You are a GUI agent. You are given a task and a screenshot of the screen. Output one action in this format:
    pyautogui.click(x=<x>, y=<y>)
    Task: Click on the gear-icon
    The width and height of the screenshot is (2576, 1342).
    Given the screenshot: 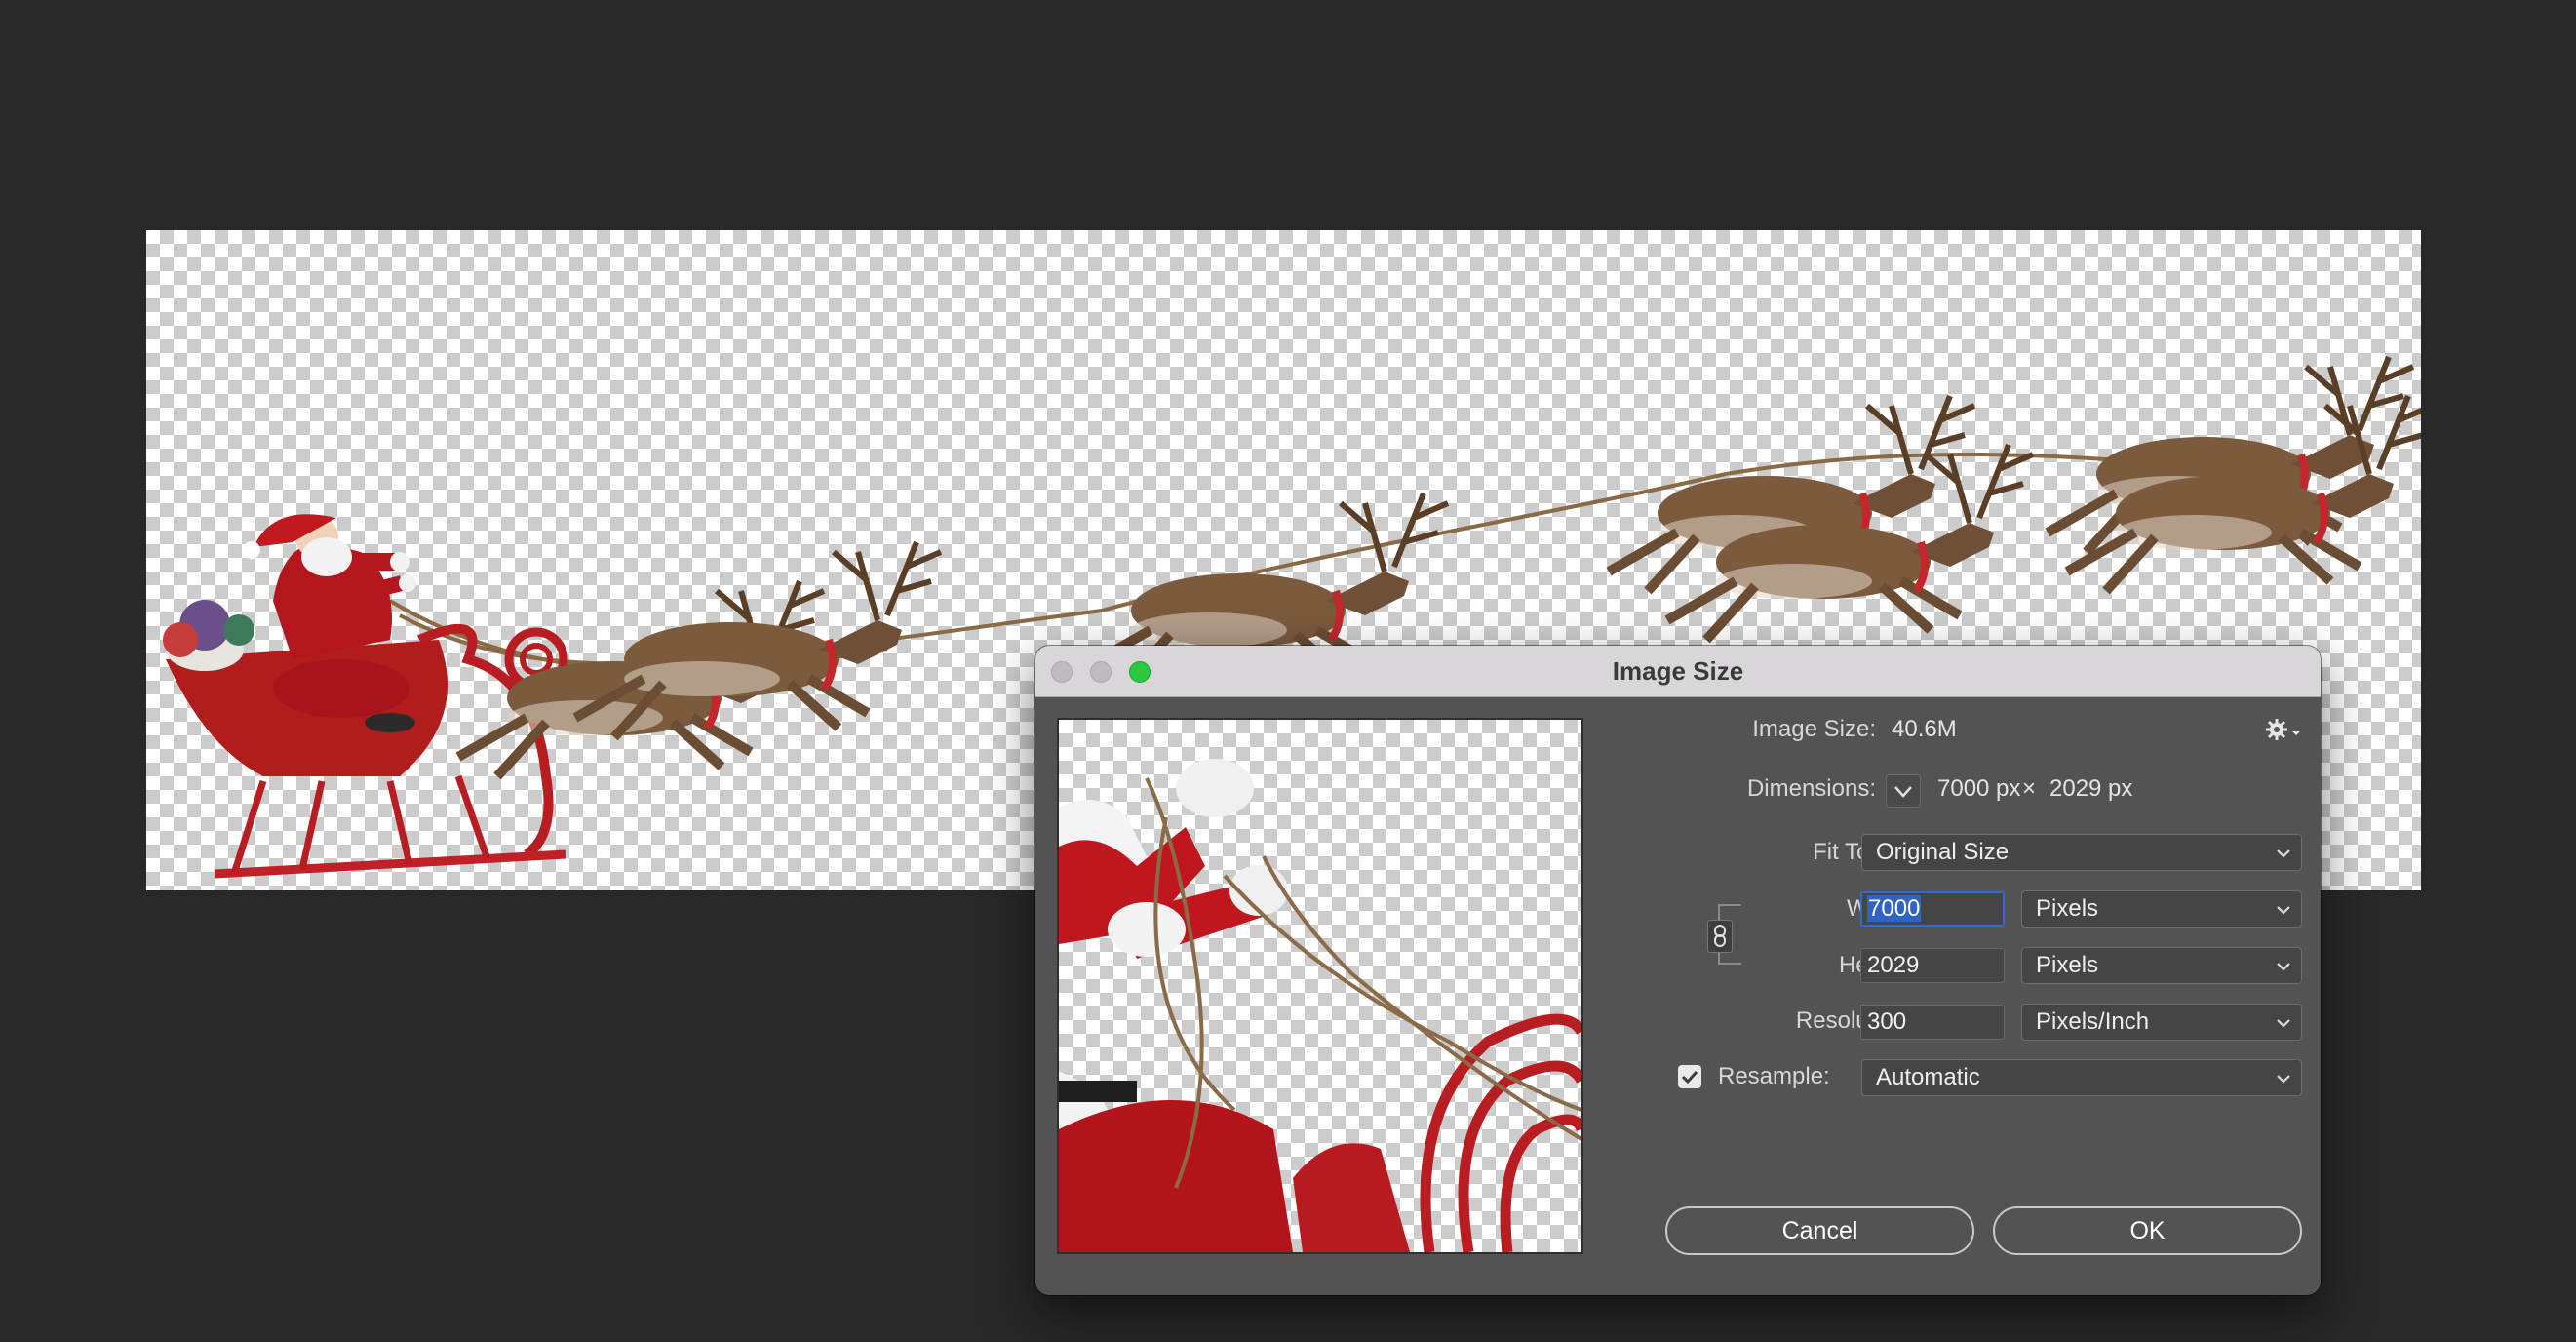 What is the action you would take?
    pyautogui.click(x=2283, y=729)
    